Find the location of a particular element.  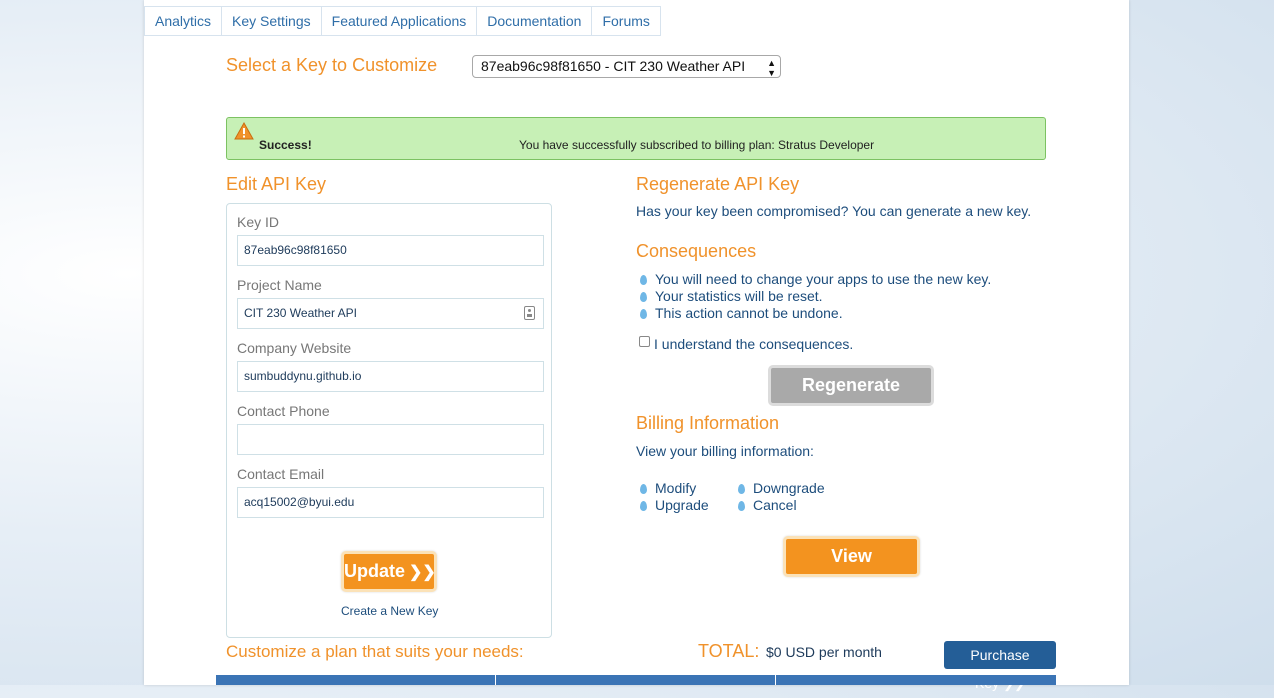

tab-key-settings: Key Settings is located at coordinates (271, 21).